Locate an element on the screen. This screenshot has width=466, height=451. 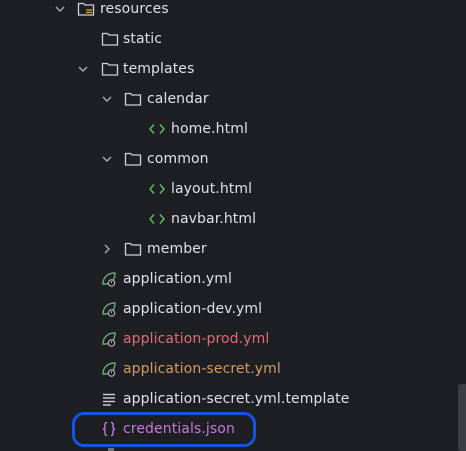
tree-item-application-prod-yml: application-prod.yml is located at coordinates (229, 339).